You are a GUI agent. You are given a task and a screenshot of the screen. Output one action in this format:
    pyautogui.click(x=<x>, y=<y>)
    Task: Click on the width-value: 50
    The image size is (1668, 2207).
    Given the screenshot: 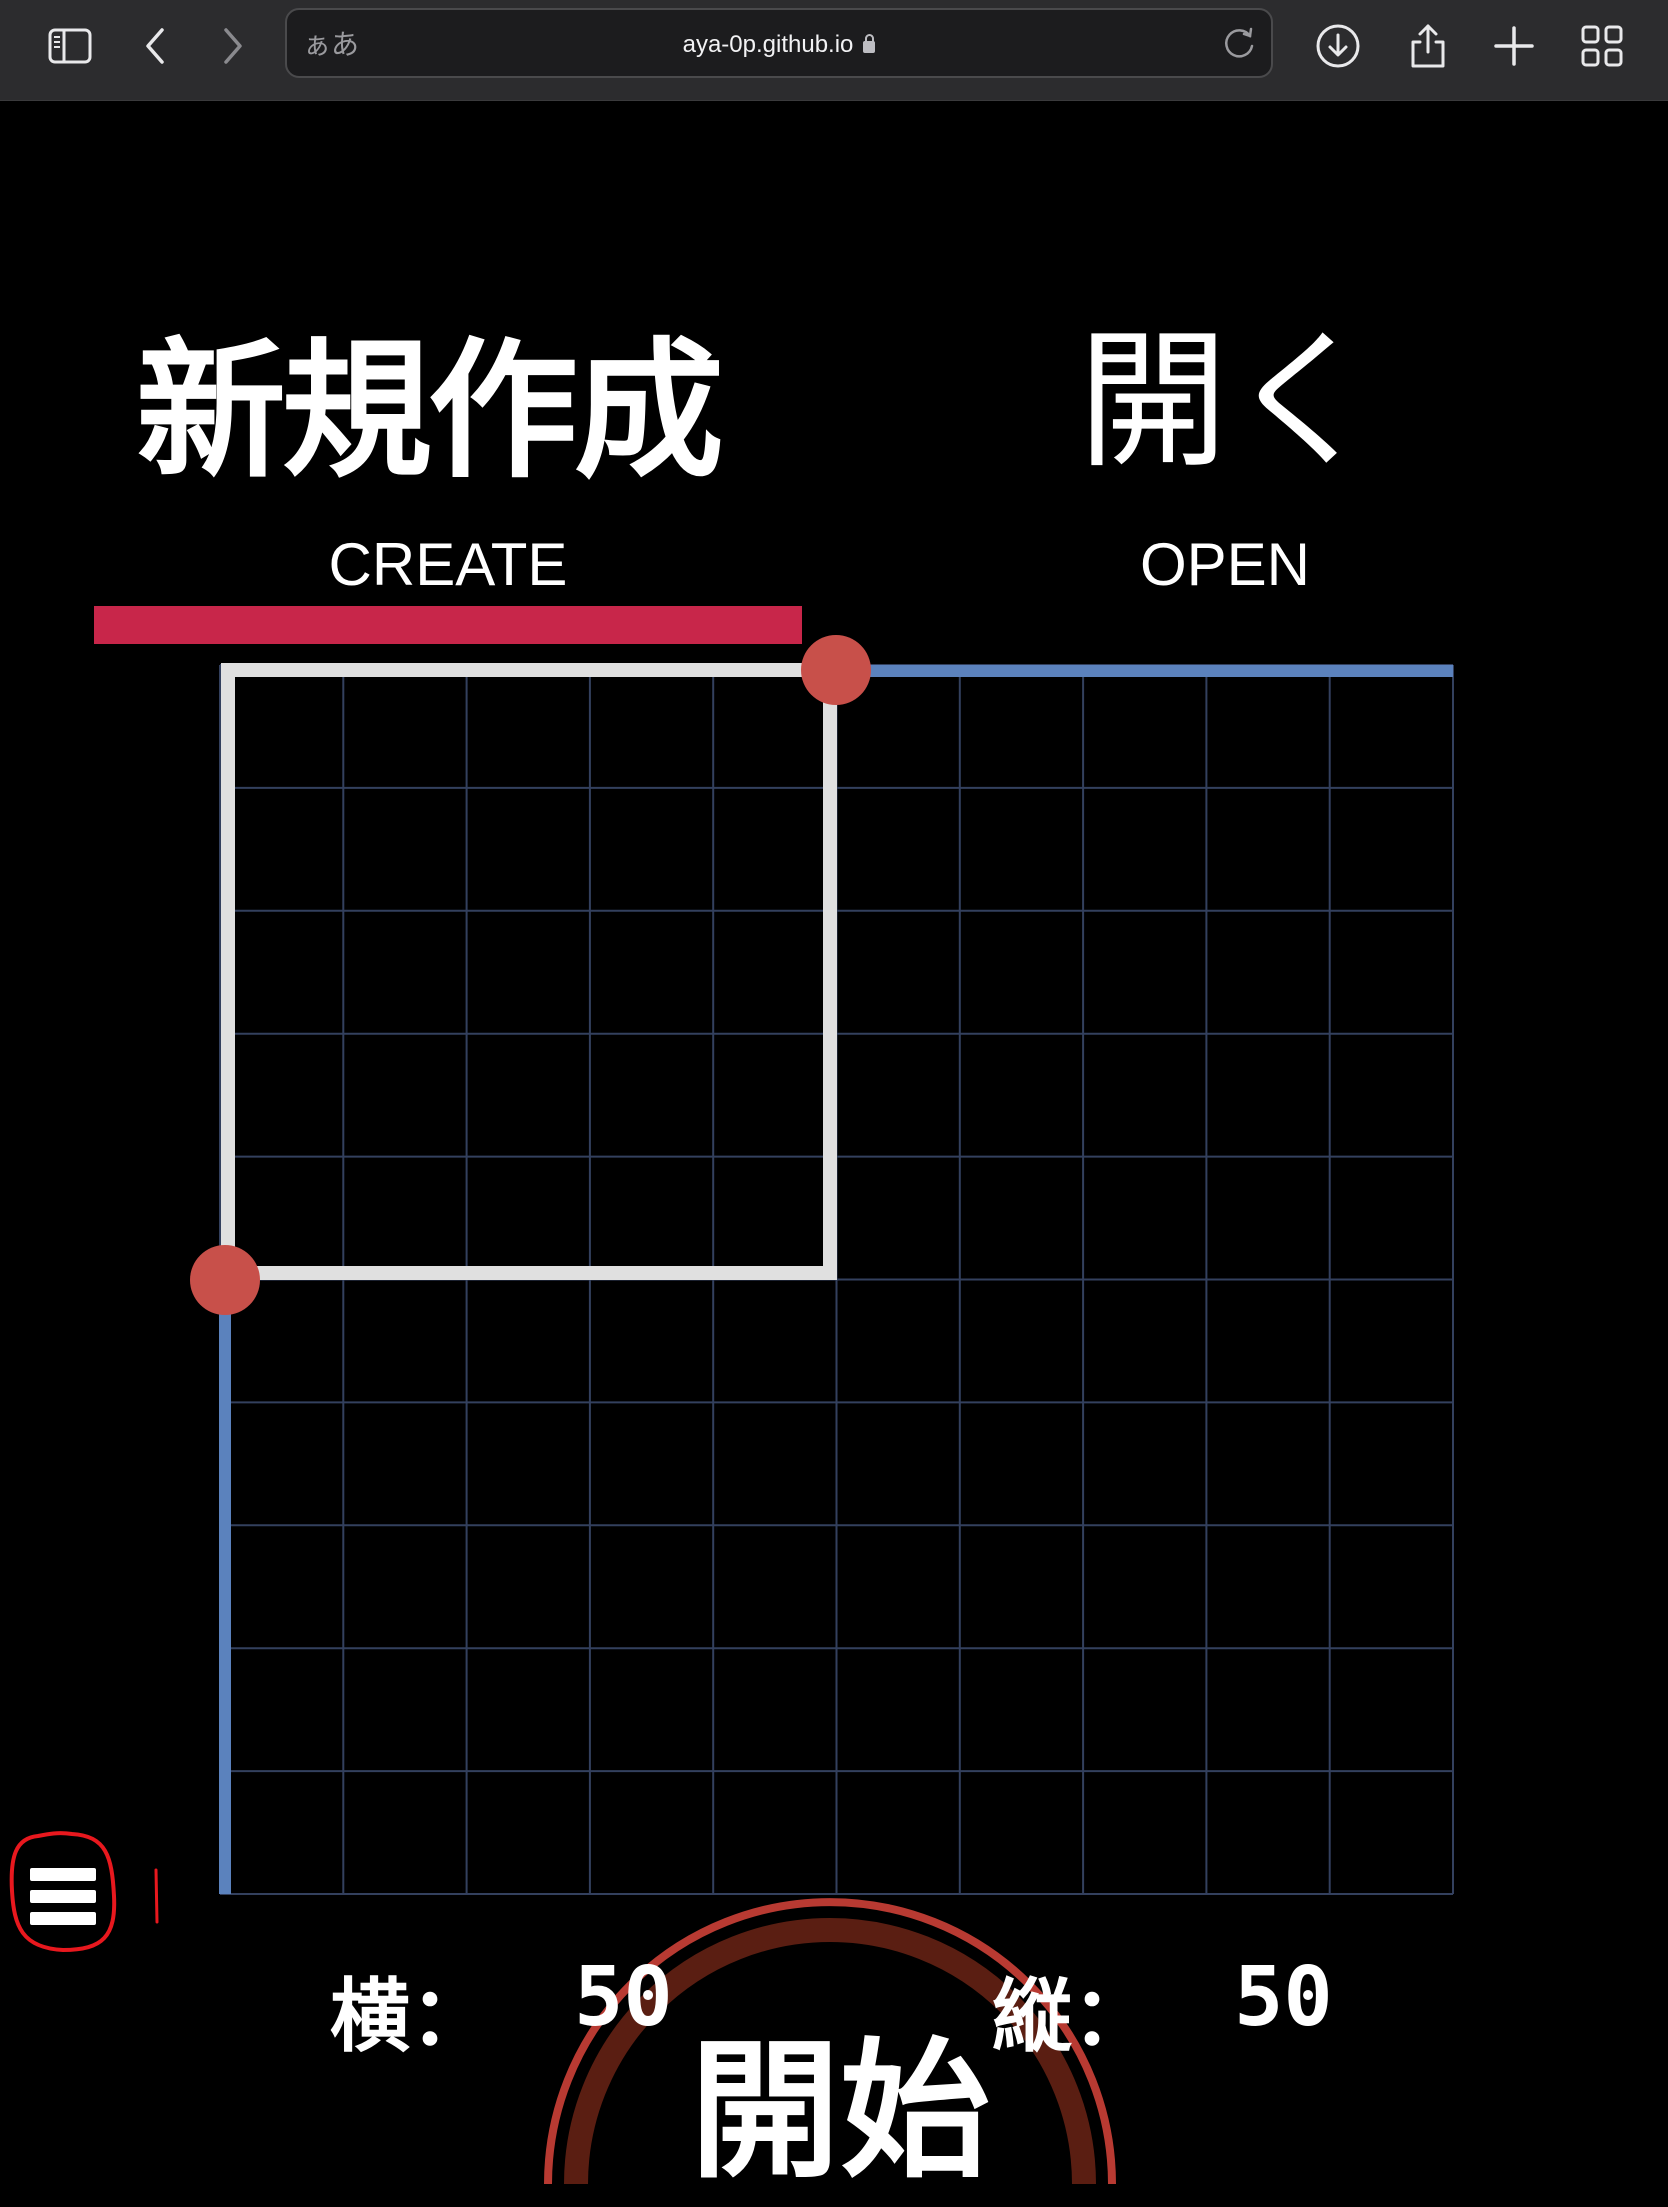 What is the action you would take?
    pyautogui.click(x=623, y=1997)
    